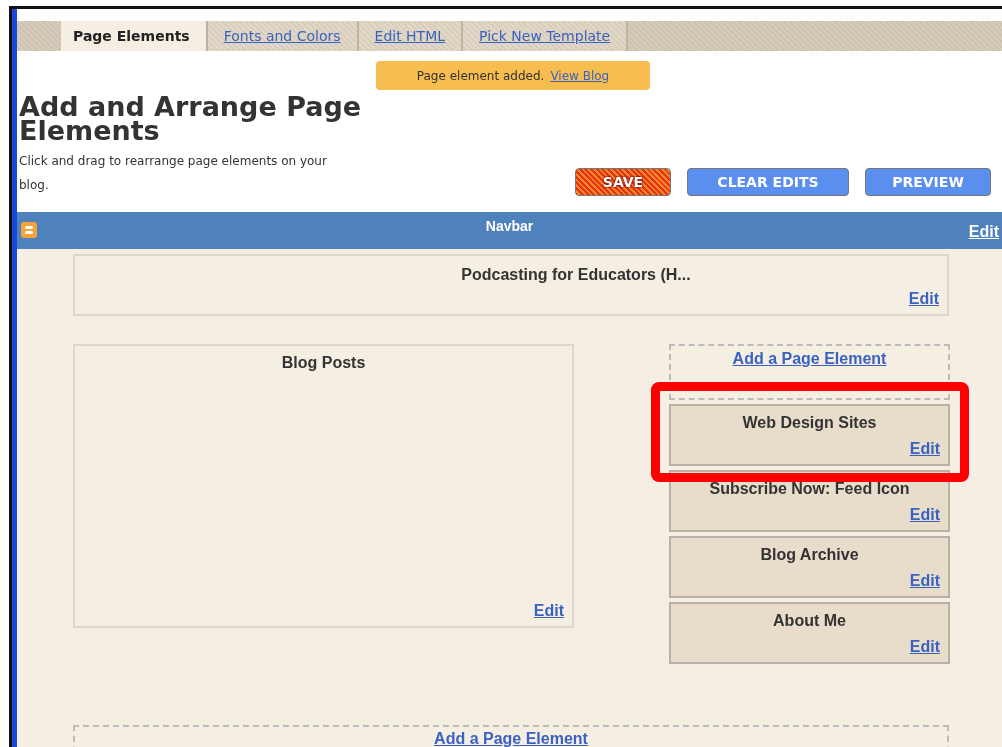 The image size is (1002, 747). Describe the element at coordinates (509, 226) in the screenshot. I see `navbar-title: Navbar` at that location.